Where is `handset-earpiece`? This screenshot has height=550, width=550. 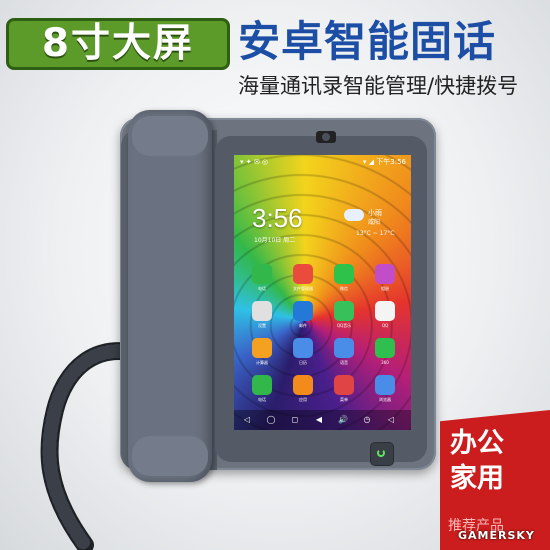 handset-earpiece is located at coordinates (170, 136).